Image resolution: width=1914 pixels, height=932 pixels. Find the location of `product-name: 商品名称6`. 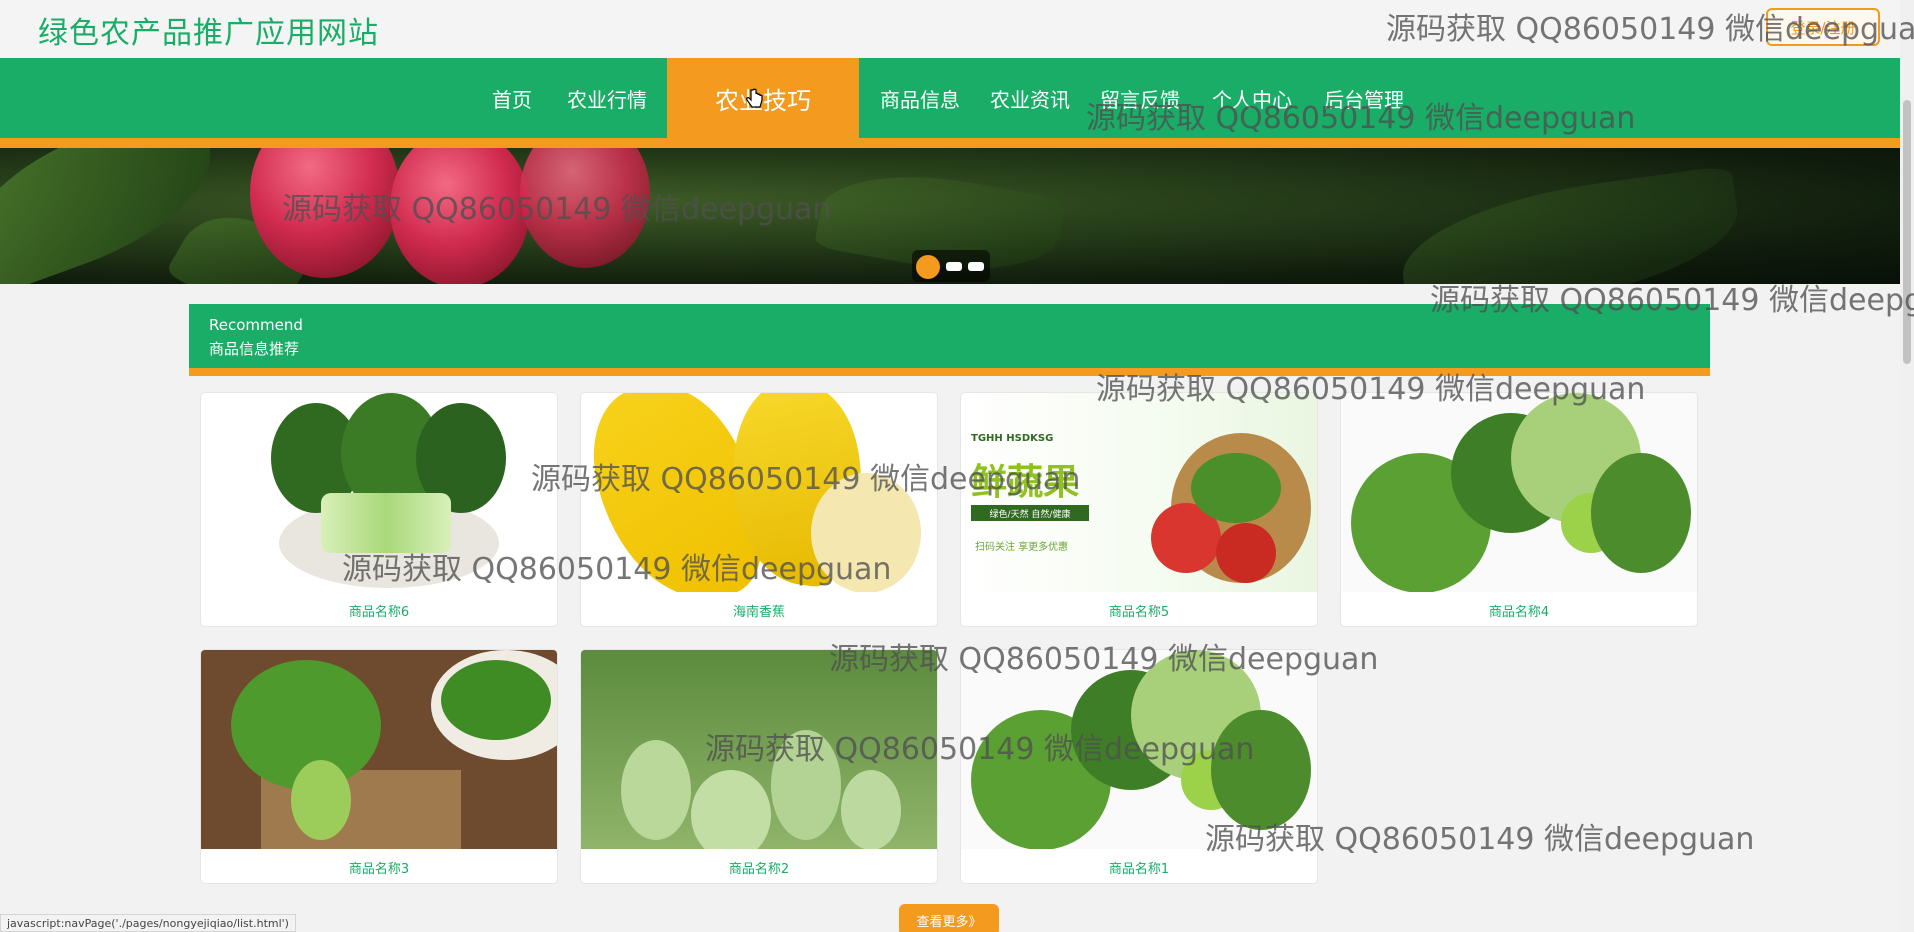

product-name: 商品名称6 is located at coordinates (379, 612).